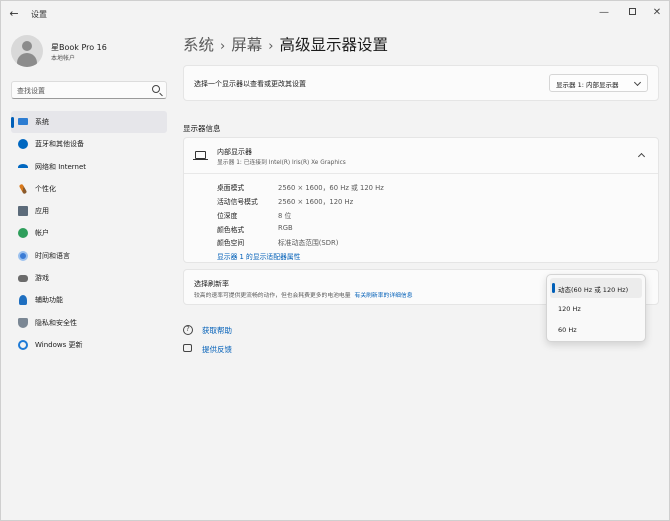 The width and height of the screenshot is (670, 521). What do you see at coordinates (39, 14) in the screenshot?
I see `app-title: 设置` at bounding box center [39, 14].